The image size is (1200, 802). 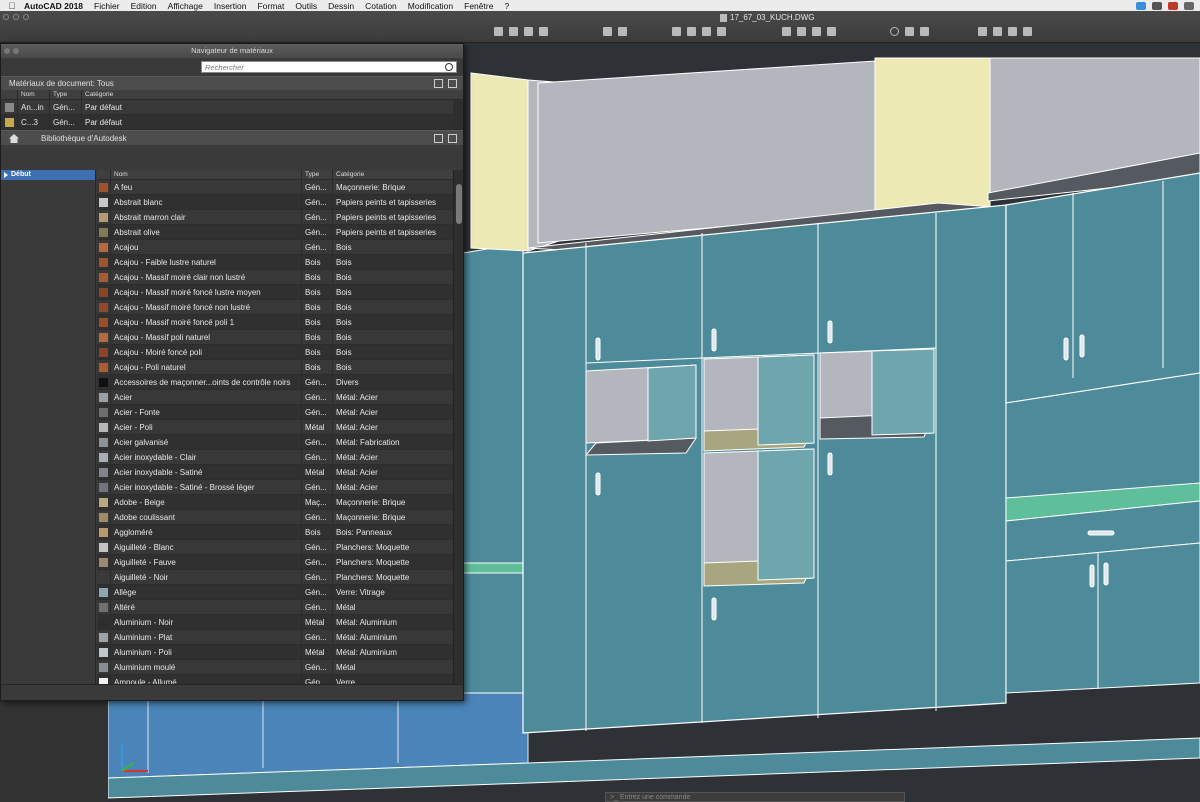 I want to click on table-row: Aluminium - Plat Gén... Métal: Aluminium, so click(x=275, y=637).